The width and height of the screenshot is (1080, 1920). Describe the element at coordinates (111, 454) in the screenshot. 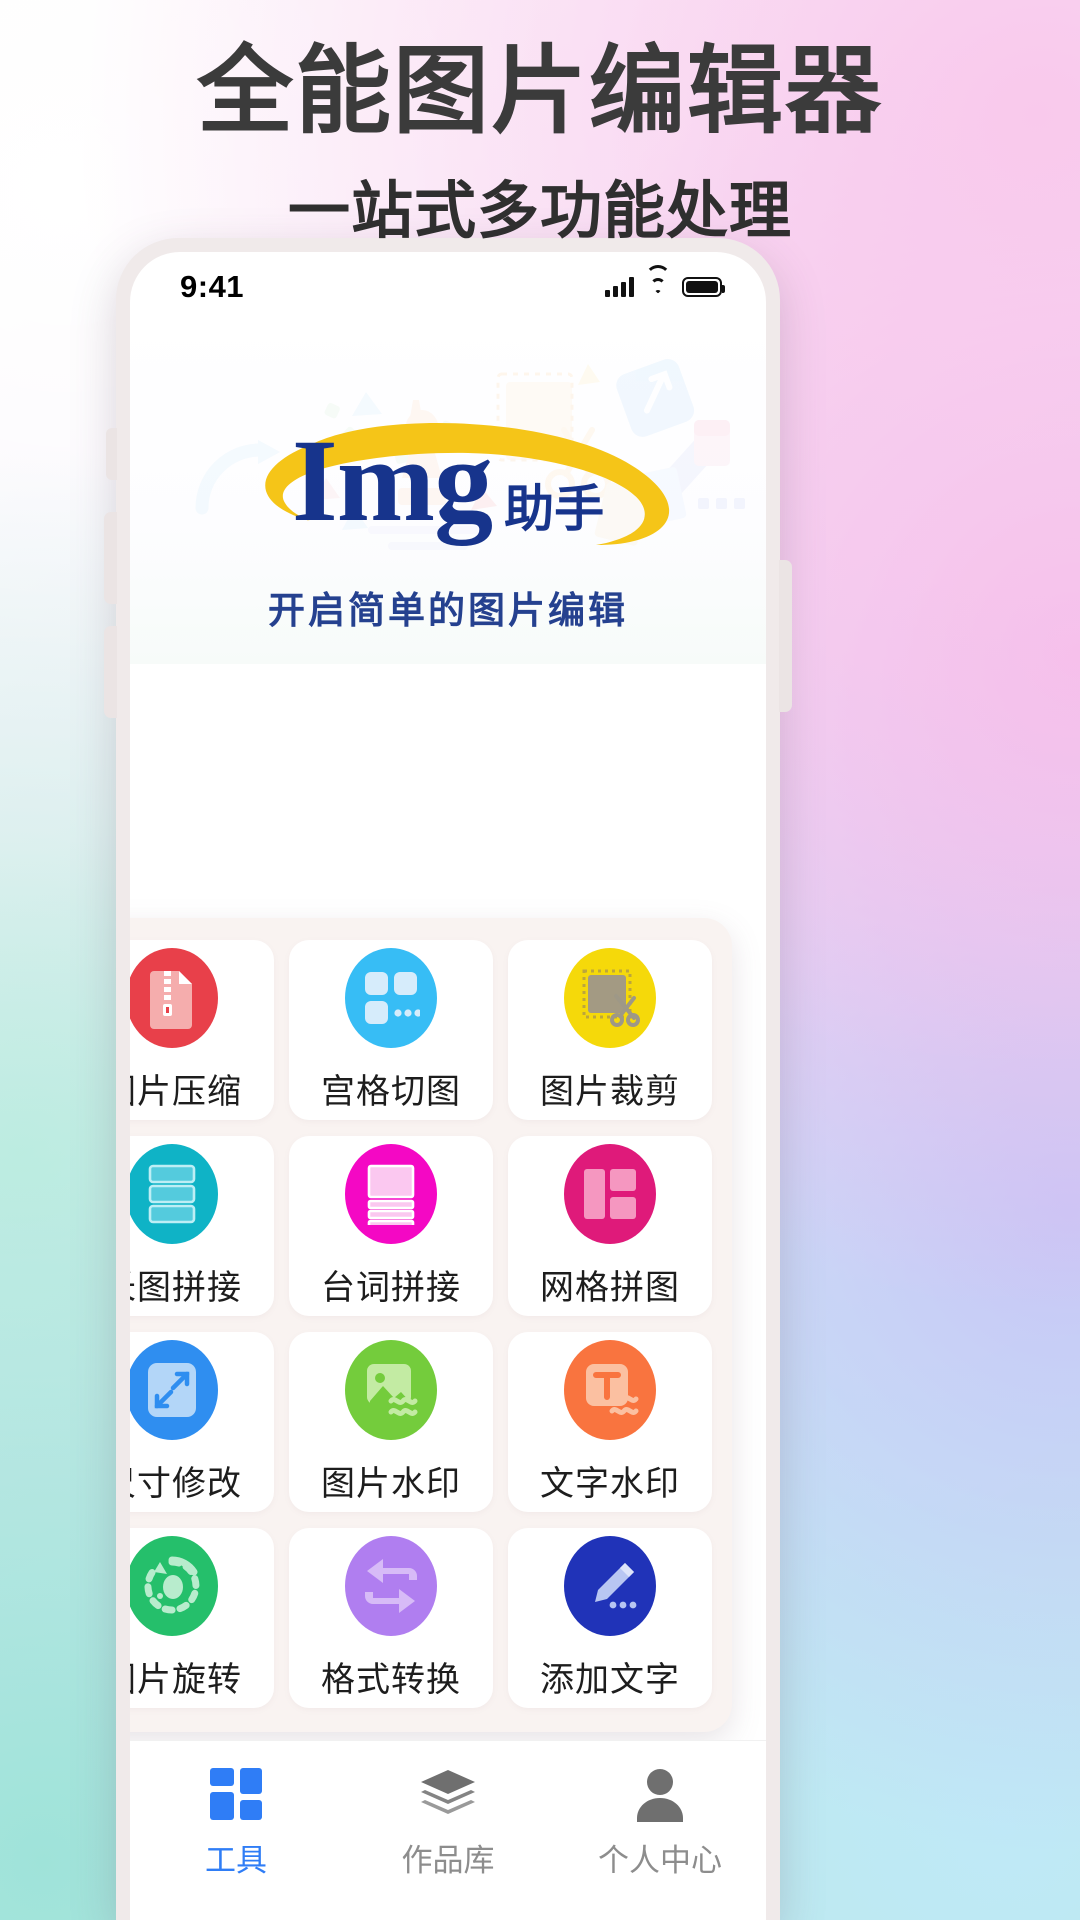

I see `silent-switch` at that location.